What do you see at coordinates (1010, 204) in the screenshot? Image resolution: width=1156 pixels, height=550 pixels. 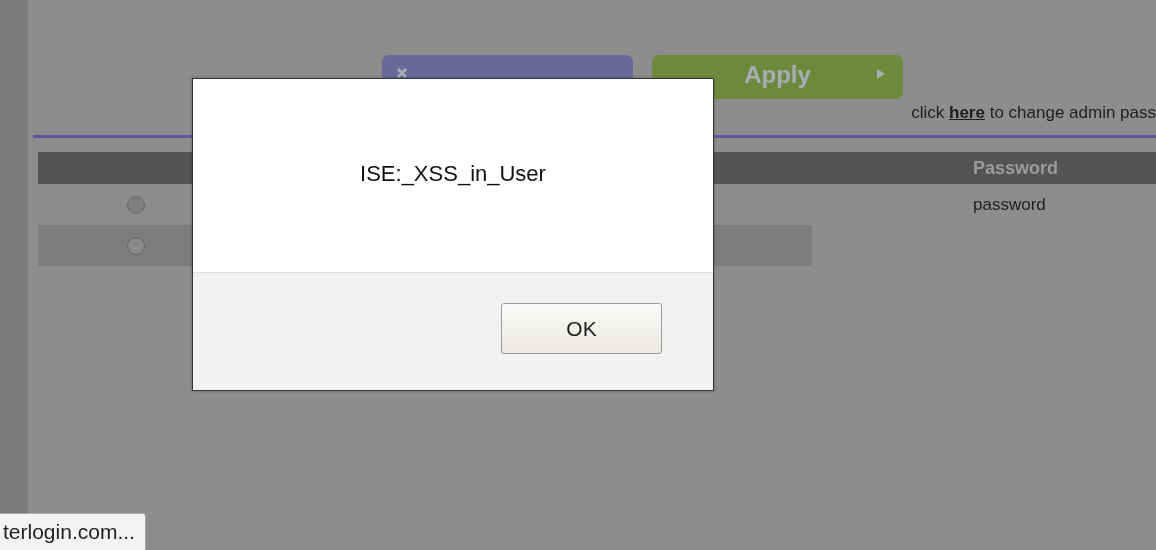 I see `table-cell-text: password` at bounding box center [1010, 204].